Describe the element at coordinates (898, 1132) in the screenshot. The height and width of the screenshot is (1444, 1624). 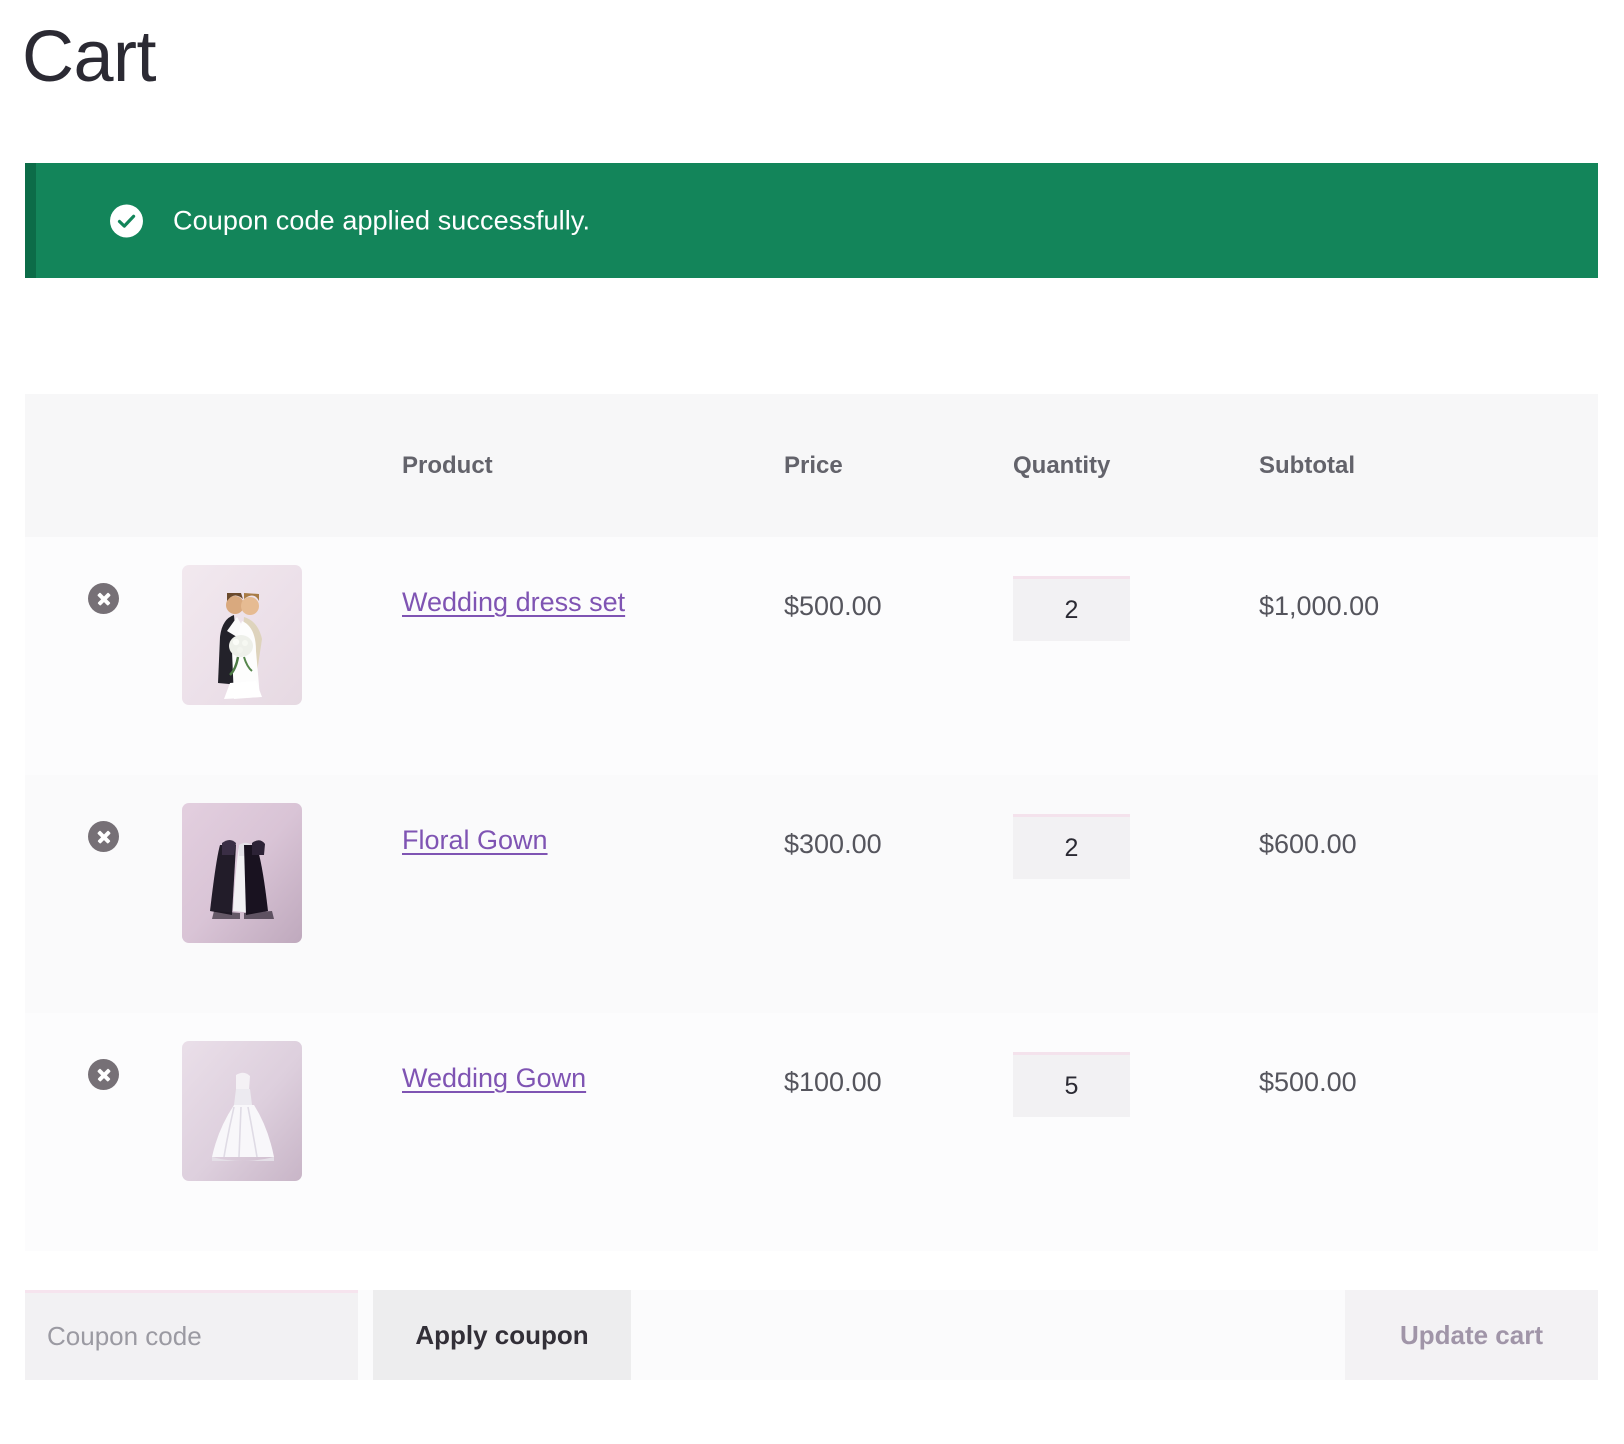
I see `cell-price: $100.00` at that location.